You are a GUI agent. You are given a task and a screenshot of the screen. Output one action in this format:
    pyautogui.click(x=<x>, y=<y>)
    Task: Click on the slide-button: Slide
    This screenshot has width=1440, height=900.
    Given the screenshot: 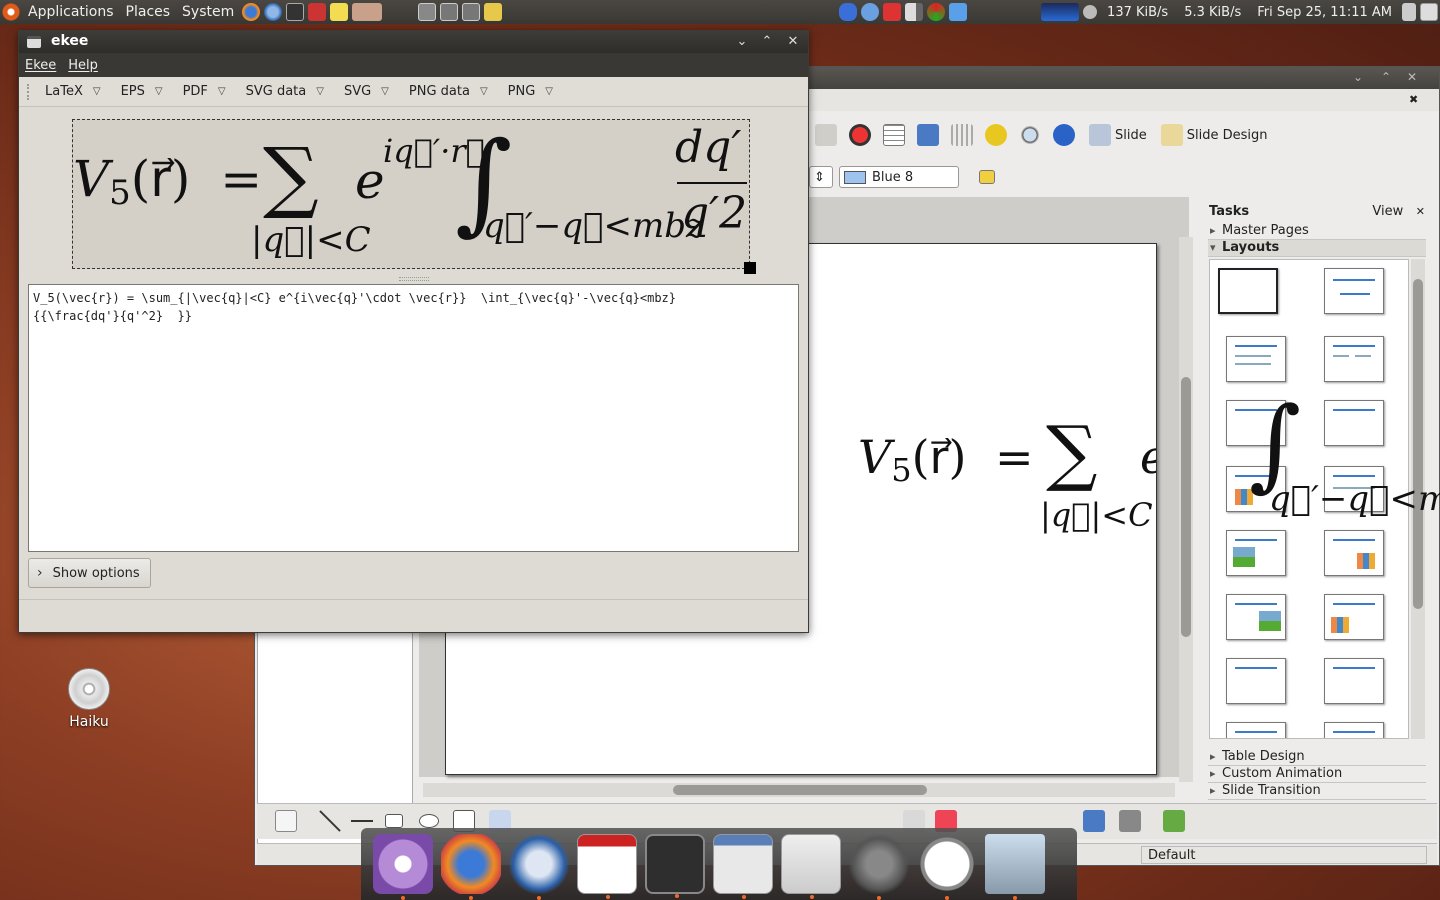 What is the action you would take?
    pyautogui.click(x=1118, y=135)
    